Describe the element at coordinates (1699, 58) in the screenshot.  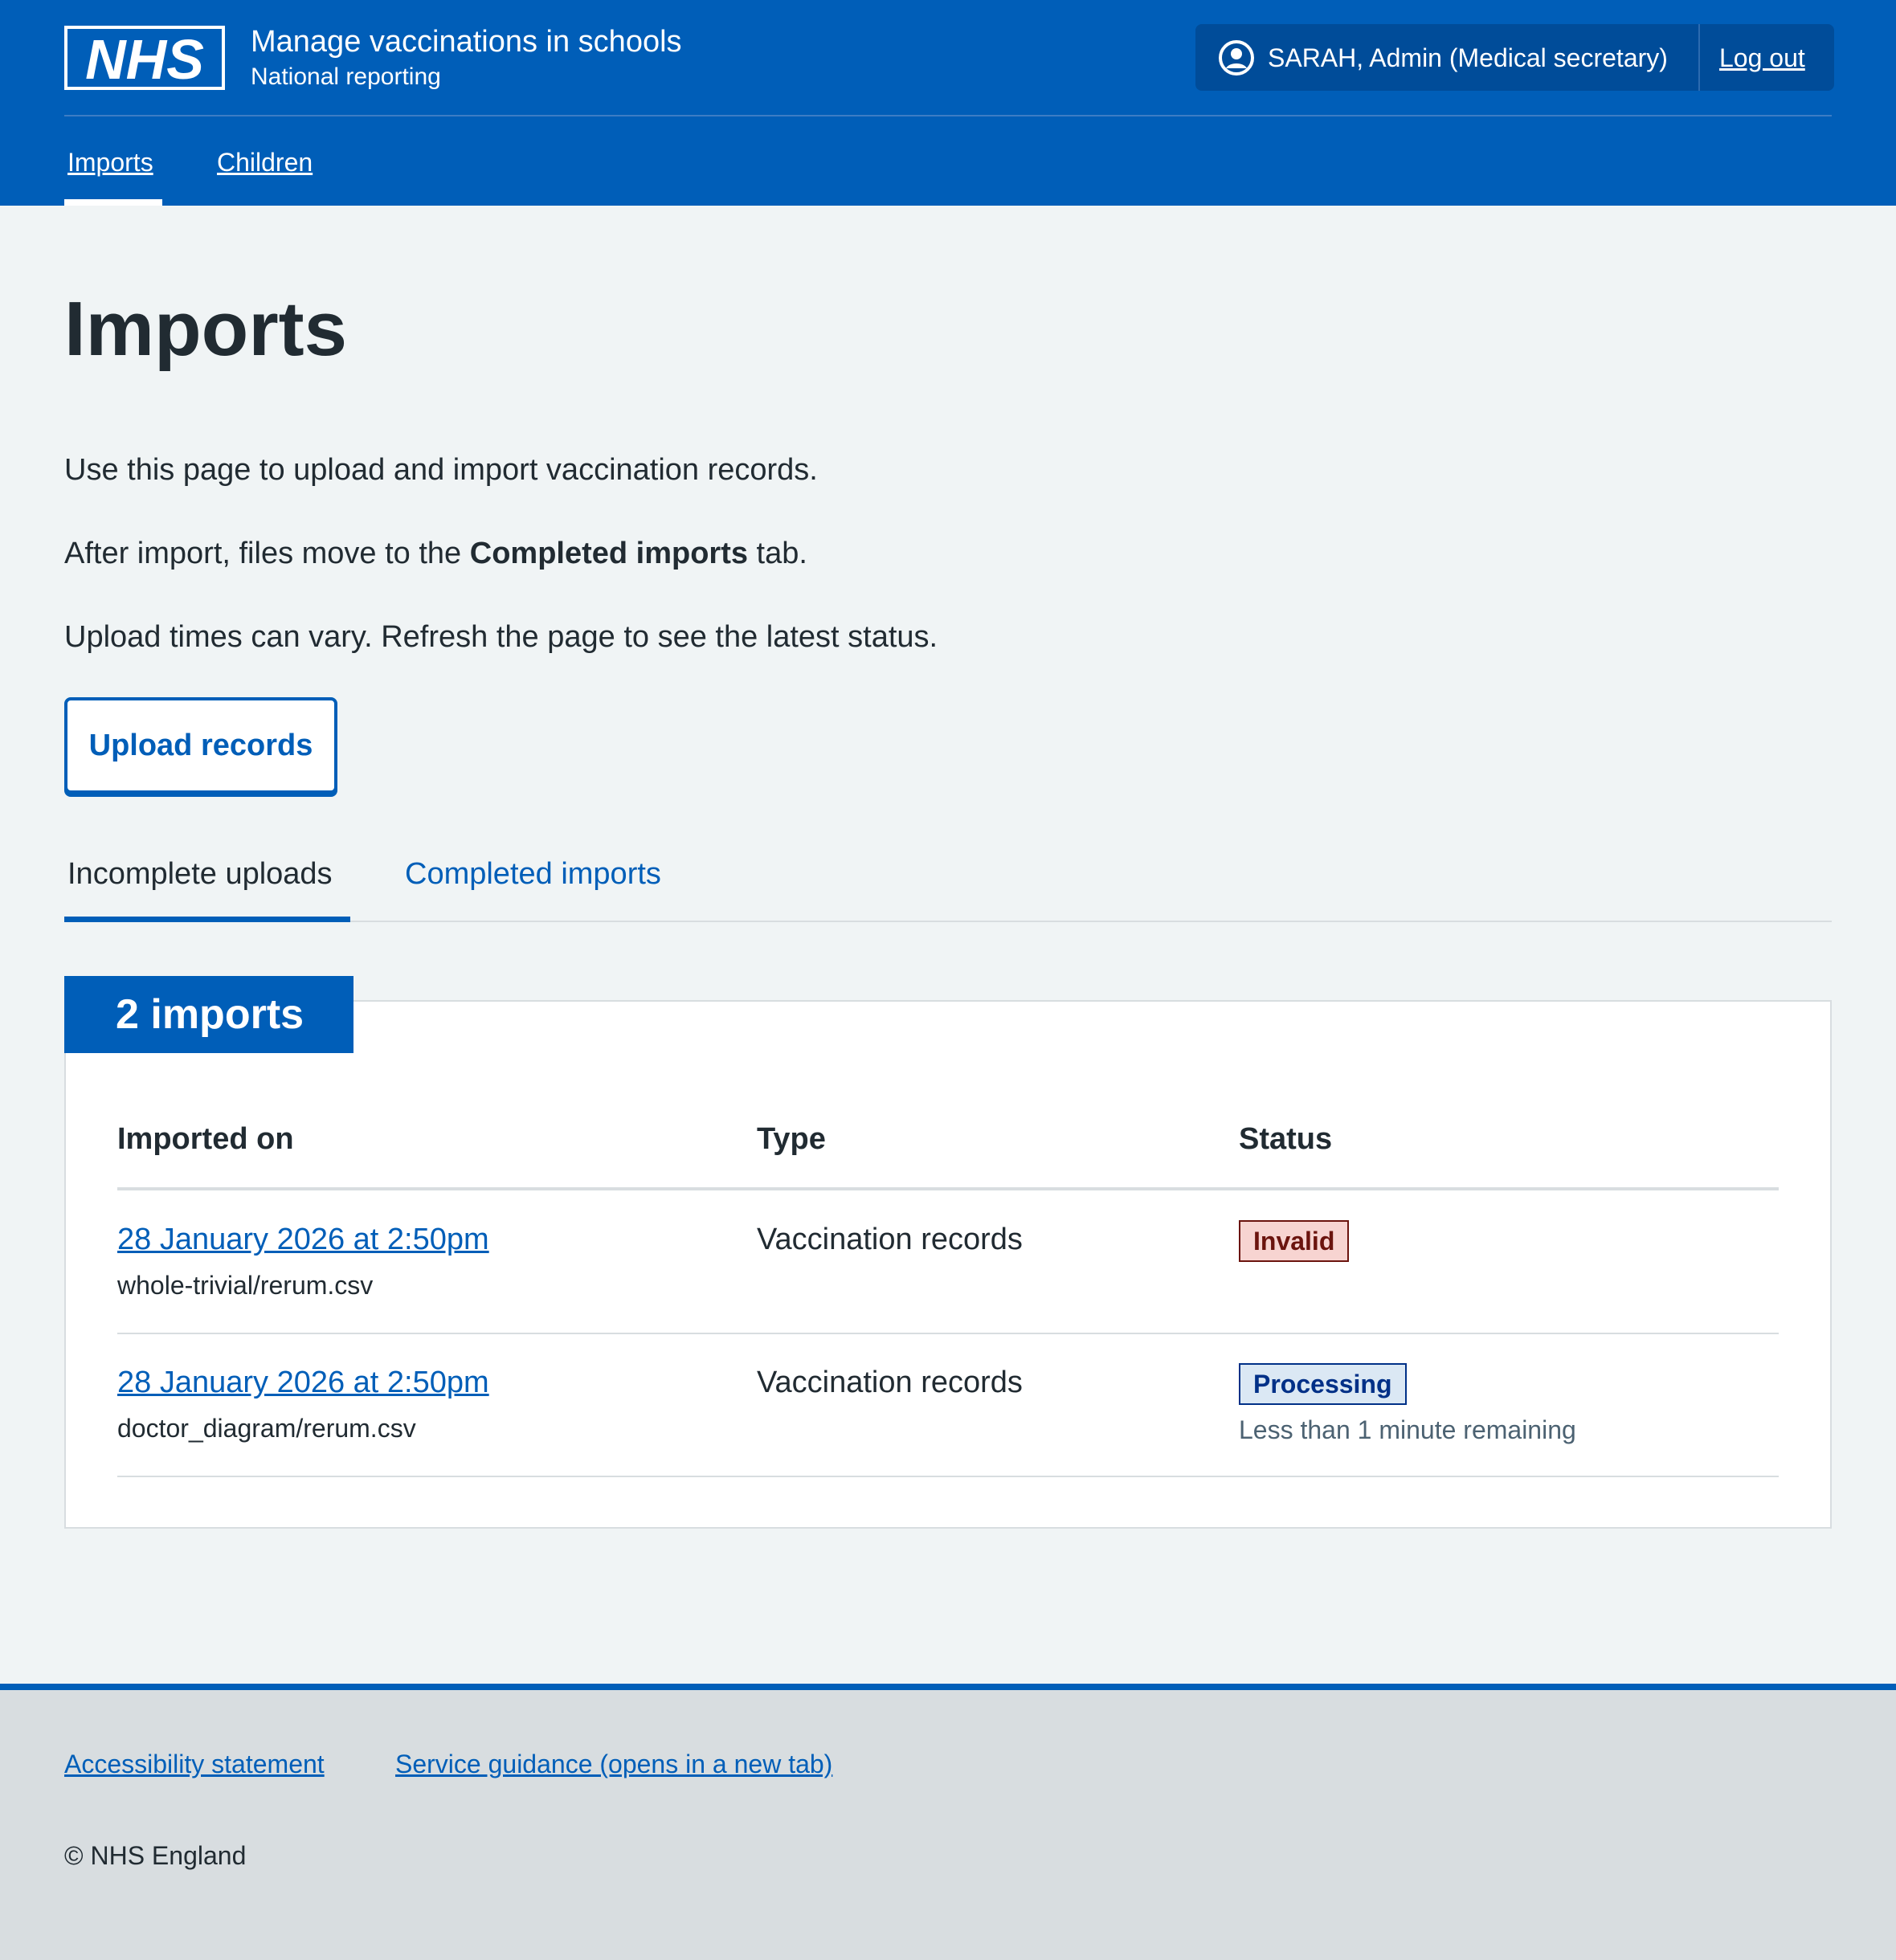
I see `account-divider` at that location.